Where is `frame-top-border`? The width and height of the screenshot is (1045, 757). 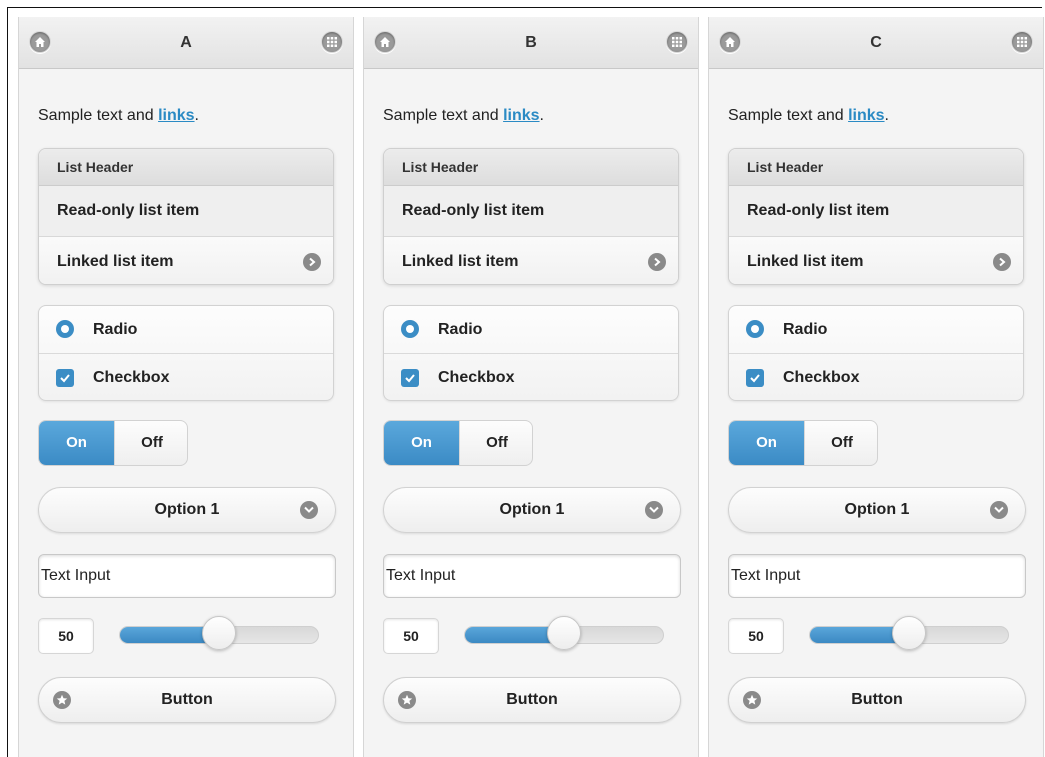
frame-top-border is located at coordinates (524, 7).